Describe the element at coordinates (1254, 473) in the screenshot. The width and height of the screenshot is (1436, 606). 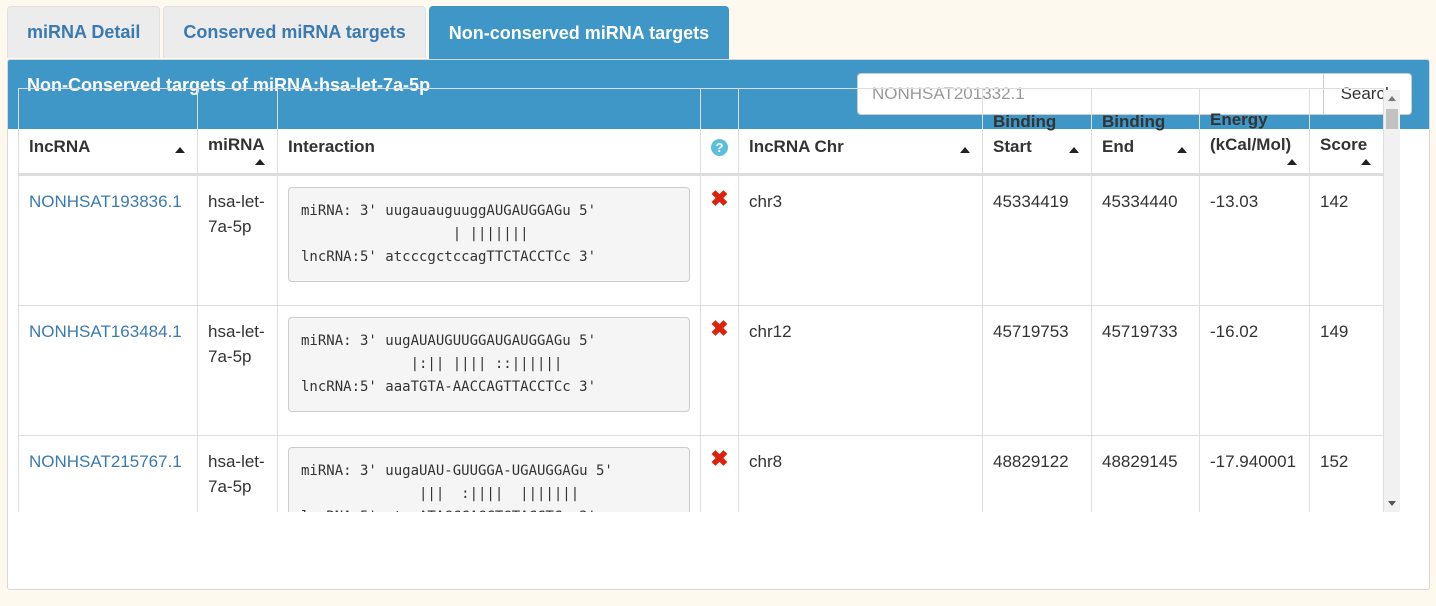
I see `cell-energy: -17.940001` at that location.